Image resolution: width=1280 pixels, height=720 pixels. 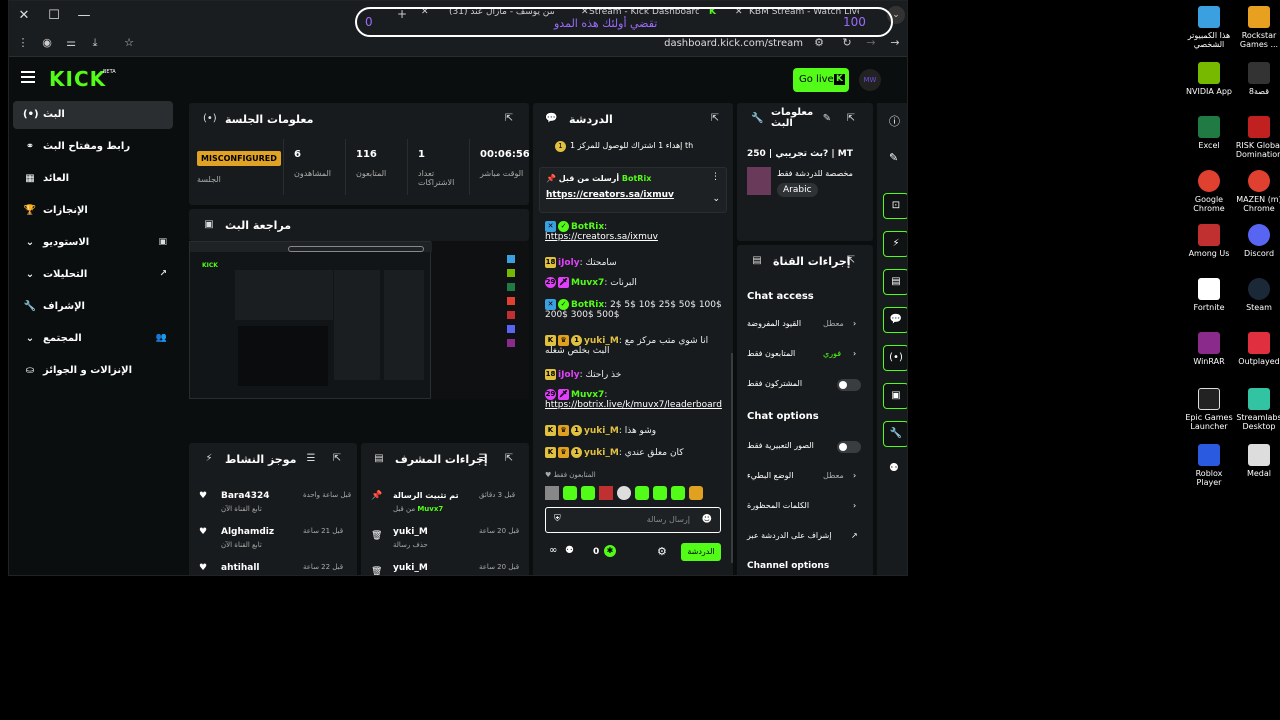 I want to click on desktop-icon-chrome-profile: MAZEN (m) Chrome, so click(x=1256, y=191).